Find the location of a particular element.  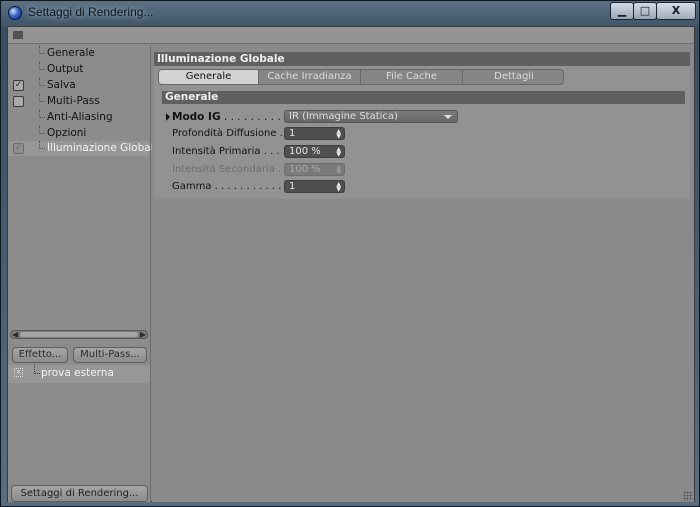

dropdown-value: IR (Immagine Statica) is located at coordinates (343, 116).